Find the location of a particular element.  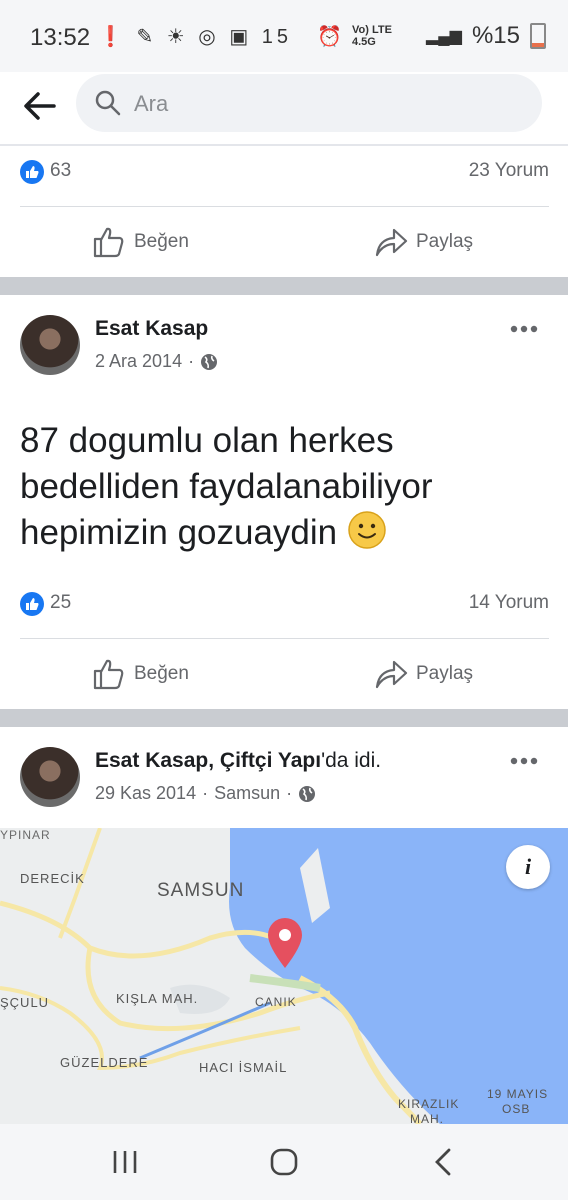

comment-count: 23 Yorum is located at coordinates (509, 171).